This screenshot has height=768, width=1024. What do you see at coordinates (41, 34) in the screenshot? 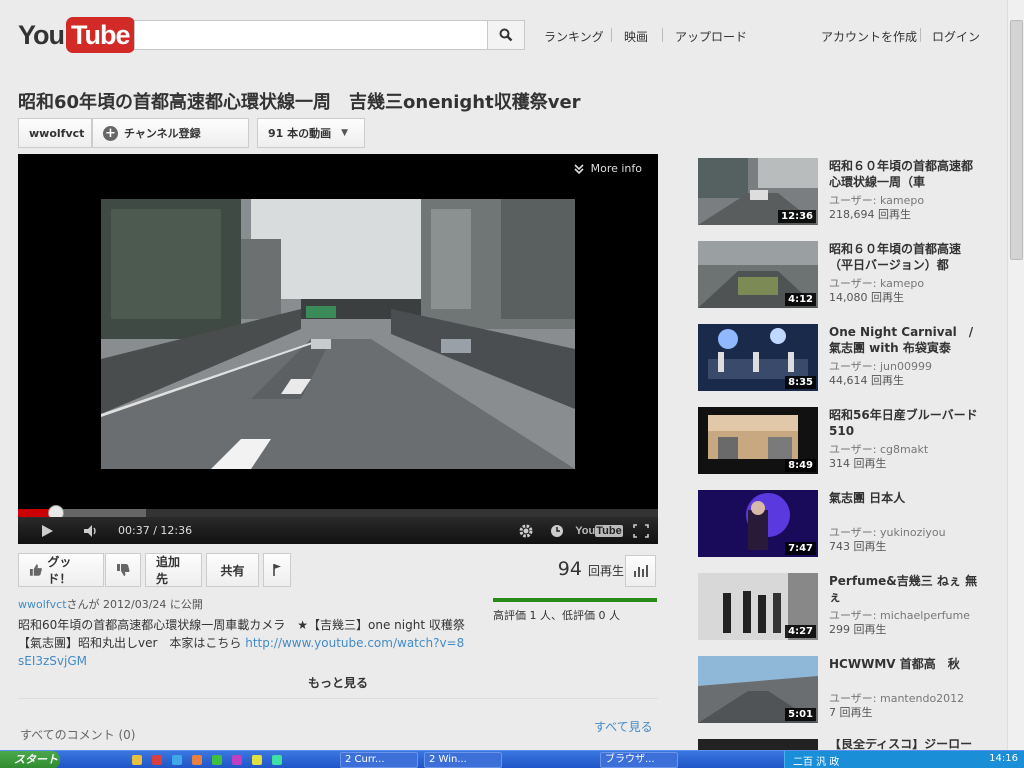
I see `logo-you: You` at bounding box center [41, 34].